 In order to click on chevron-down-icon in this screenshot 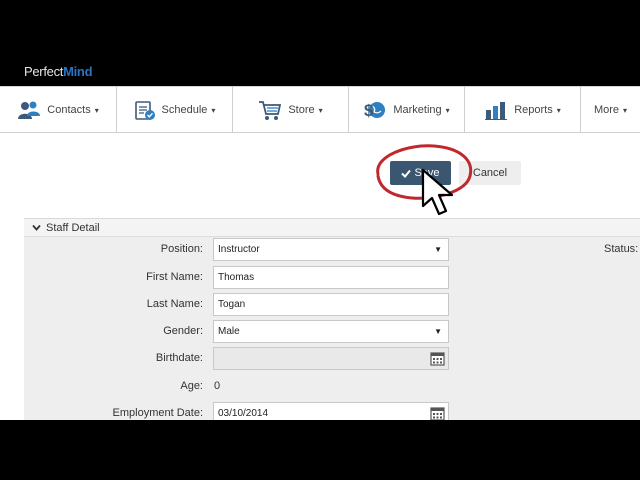, I will do `click(36, 227)`.